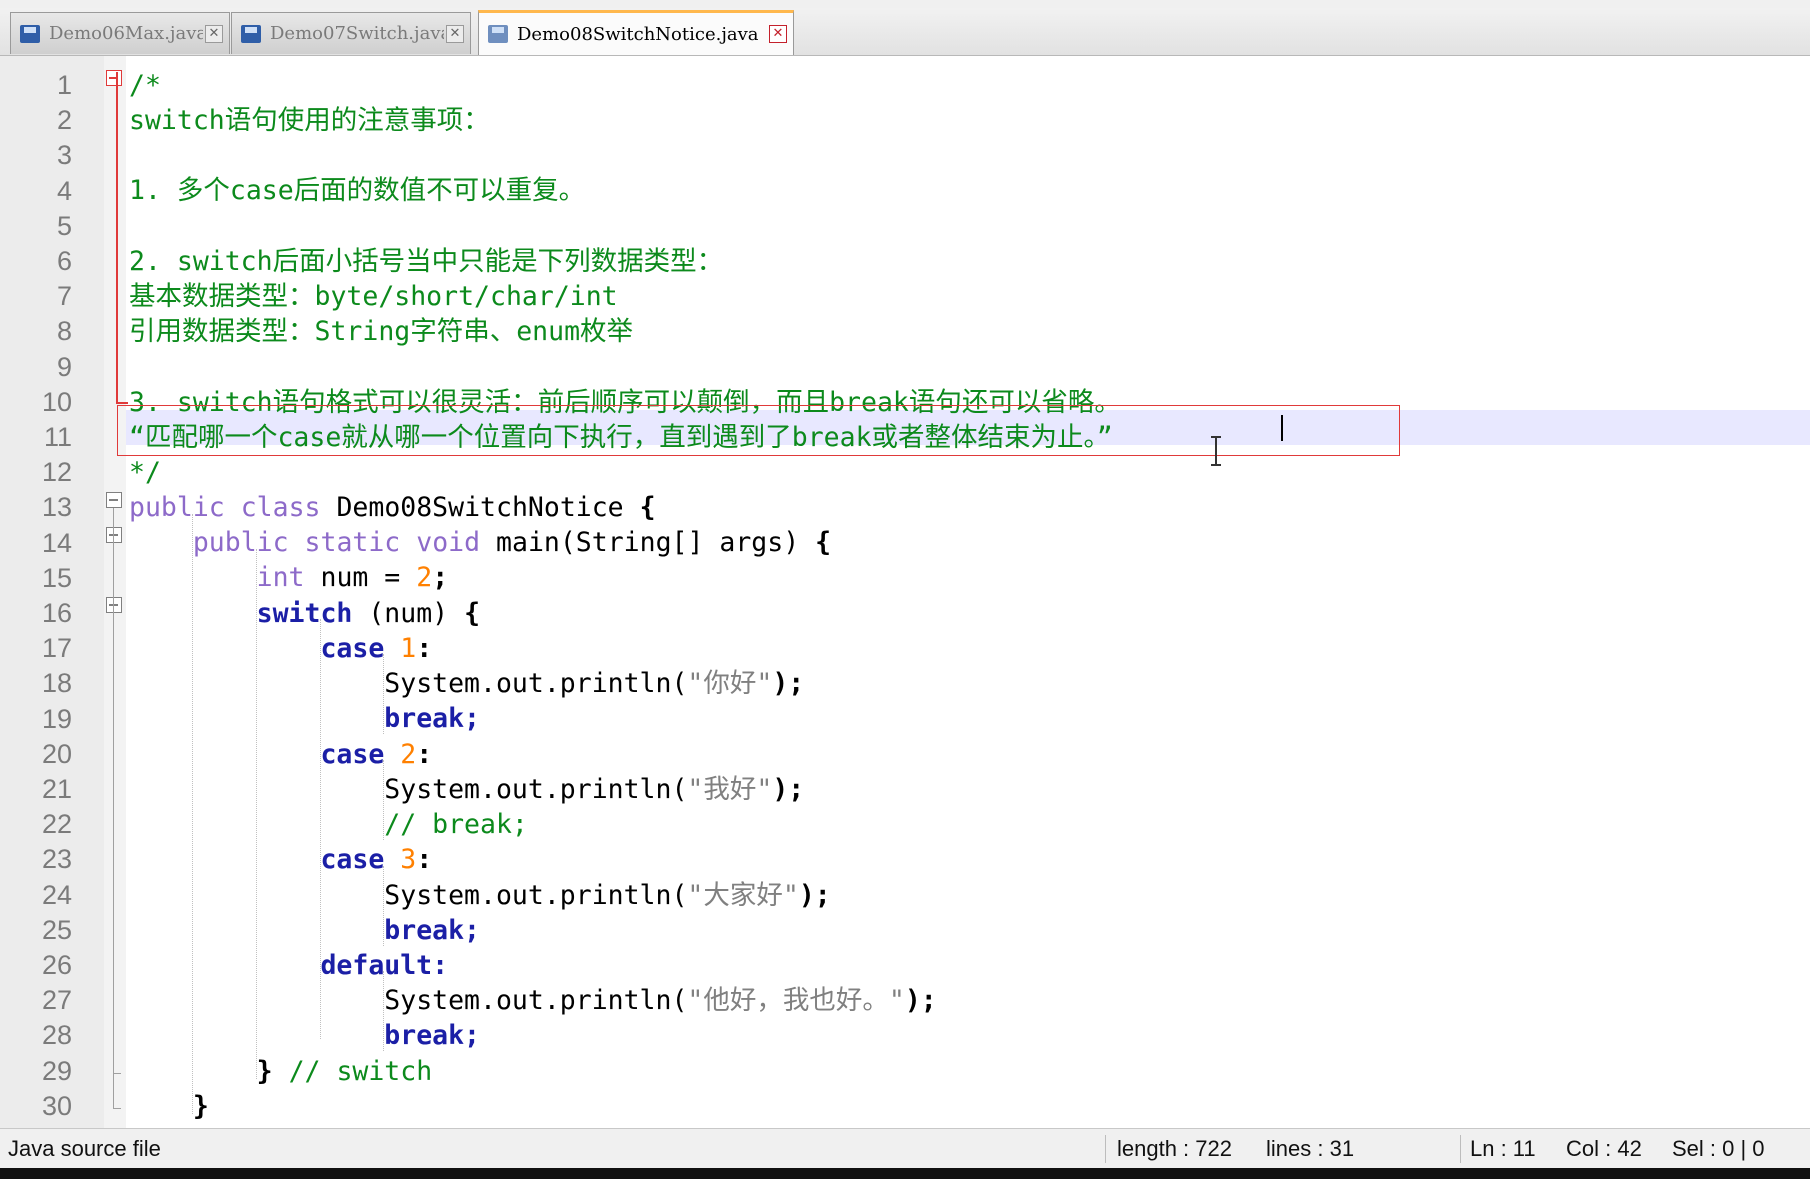  Describe the element at coordinates (432, 1035) in the screenshot. I see `code-line-28: break;` at that location.